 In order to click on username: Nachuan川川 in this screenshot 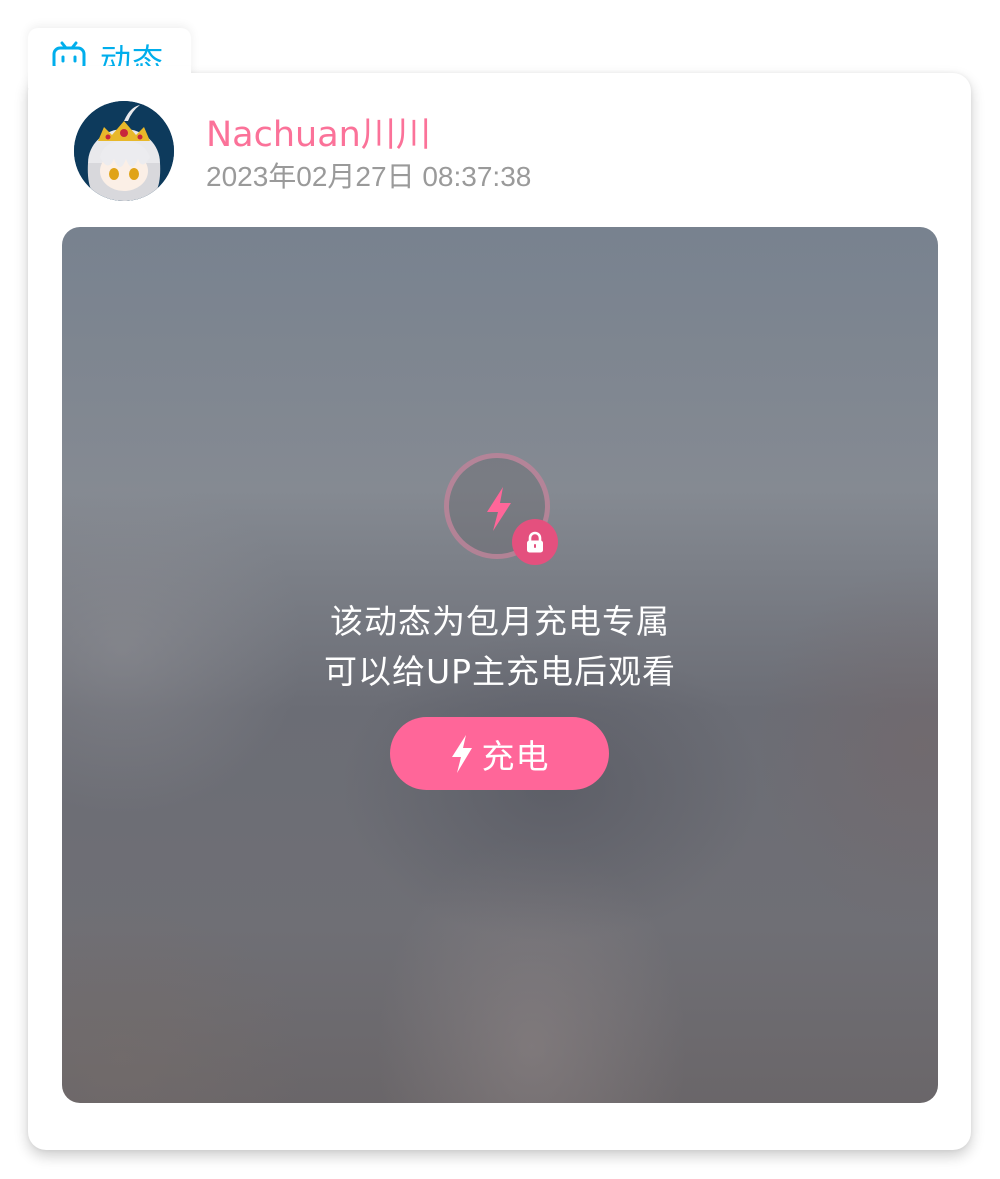, I will do `click(318, 131)`.